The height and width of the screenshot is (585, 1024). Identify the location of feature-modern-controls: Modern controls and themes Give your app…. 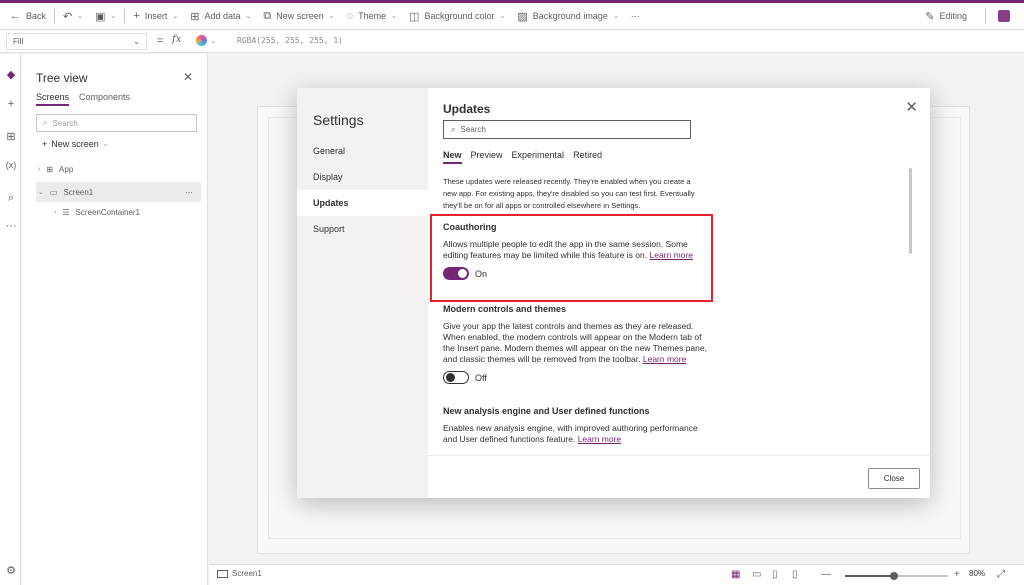
(575, 344).